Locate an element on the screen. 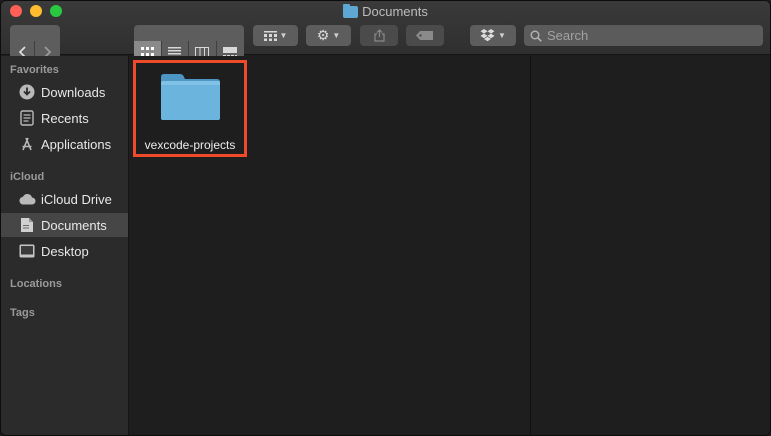  document-icon is located at coordinates (27, 225).